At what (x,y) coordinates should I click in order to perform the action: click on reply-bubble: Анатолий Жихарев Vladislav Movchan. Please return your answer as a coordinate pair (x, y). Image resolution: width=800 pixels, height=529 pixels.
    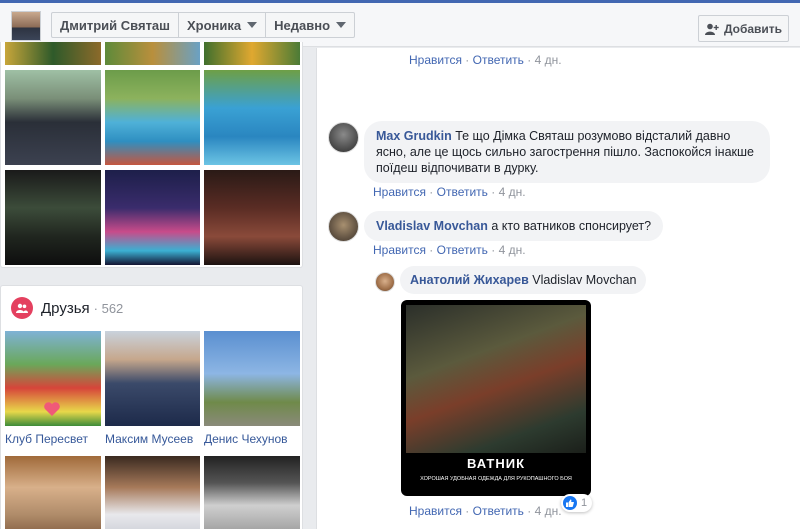
    Looking at the image, I should click on (523, 280).